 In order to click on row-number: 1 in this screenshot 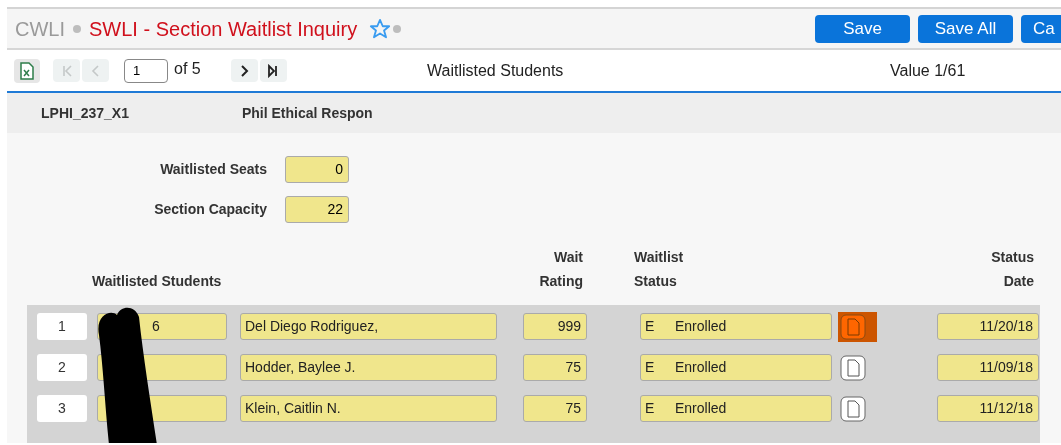, I will do `click(62, 326)`.